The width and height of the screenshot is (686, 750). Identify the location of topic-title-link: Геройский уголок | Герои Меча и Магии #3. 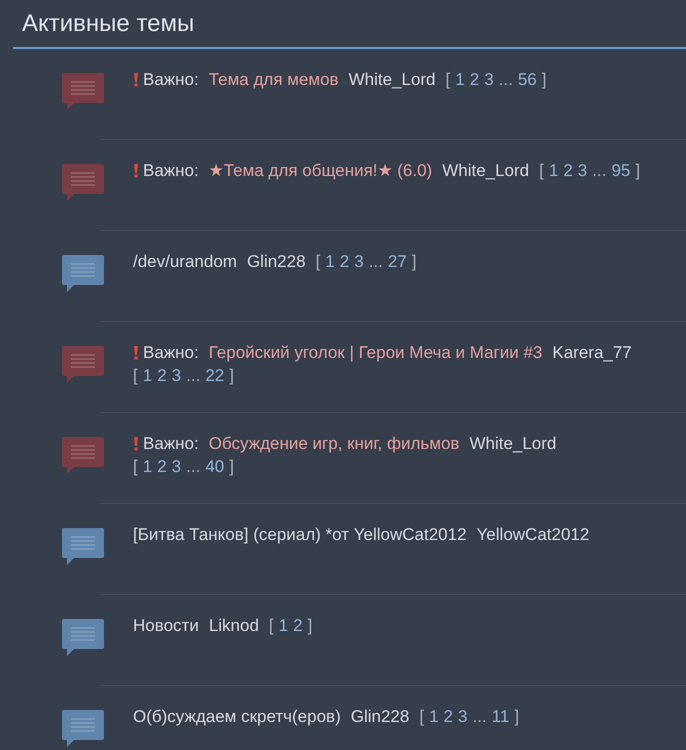
(375, 352).